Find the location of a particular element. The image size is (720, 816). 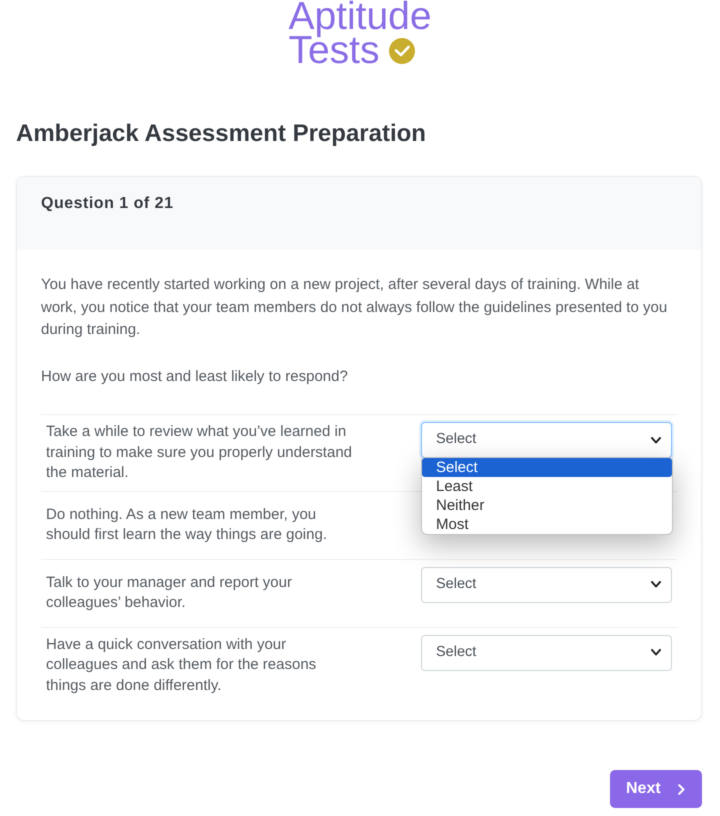

question-text: How are you most and least likely to respond? is located at coordinates (195, 376).